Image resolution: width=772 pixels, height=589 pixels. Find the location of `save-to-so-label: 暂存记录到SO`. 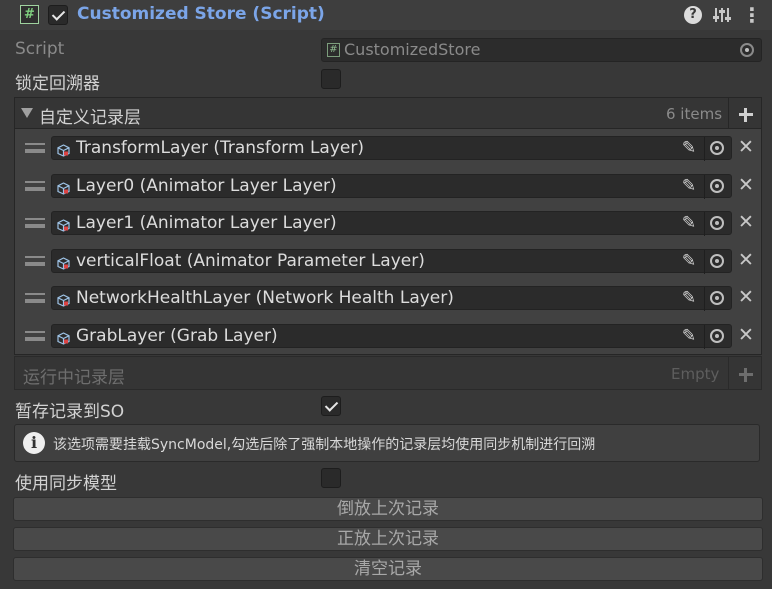

save-to-so-label: 暂存记录到SO is located at coordinates (70, 412).